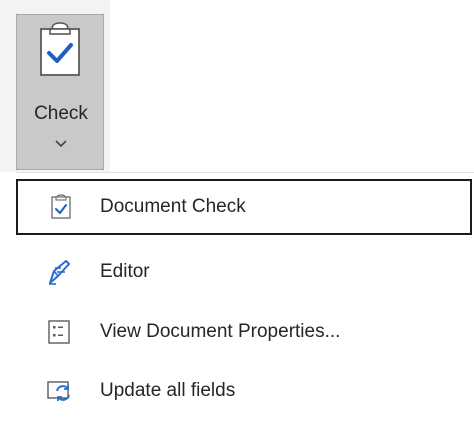 The image size is (474, 423). I want to click on menu-item-document-check: Document Check, so click(244, 207).